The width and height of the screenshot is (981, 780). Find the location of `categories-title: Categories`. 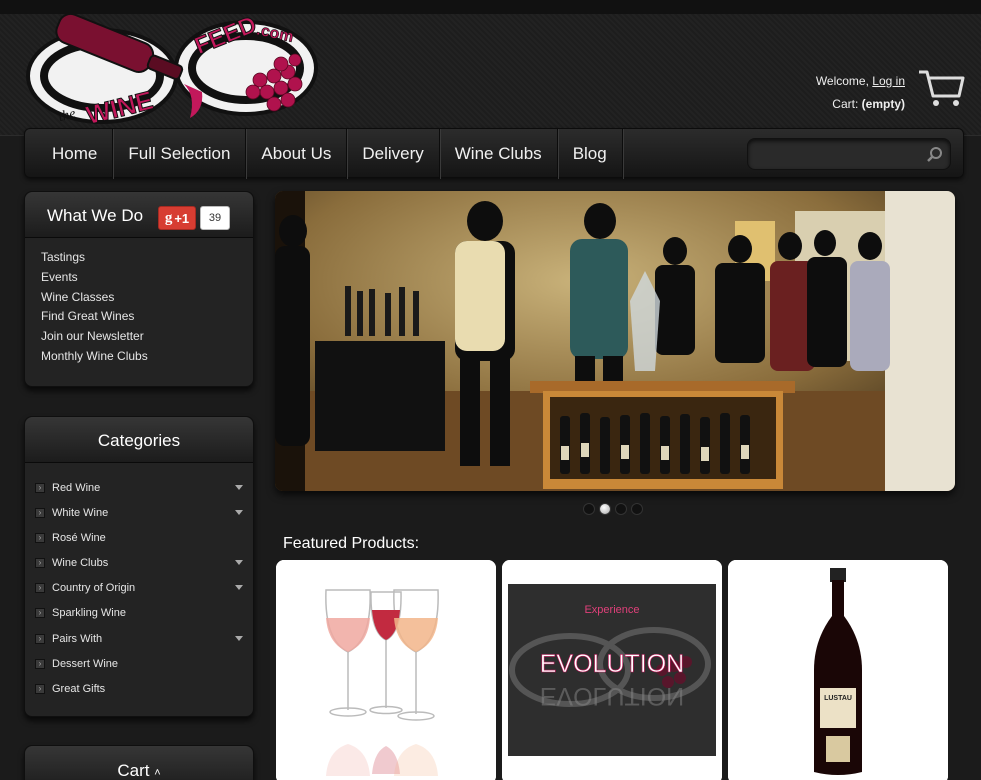

categories-title: Categories is located at coordinates (139, 440).